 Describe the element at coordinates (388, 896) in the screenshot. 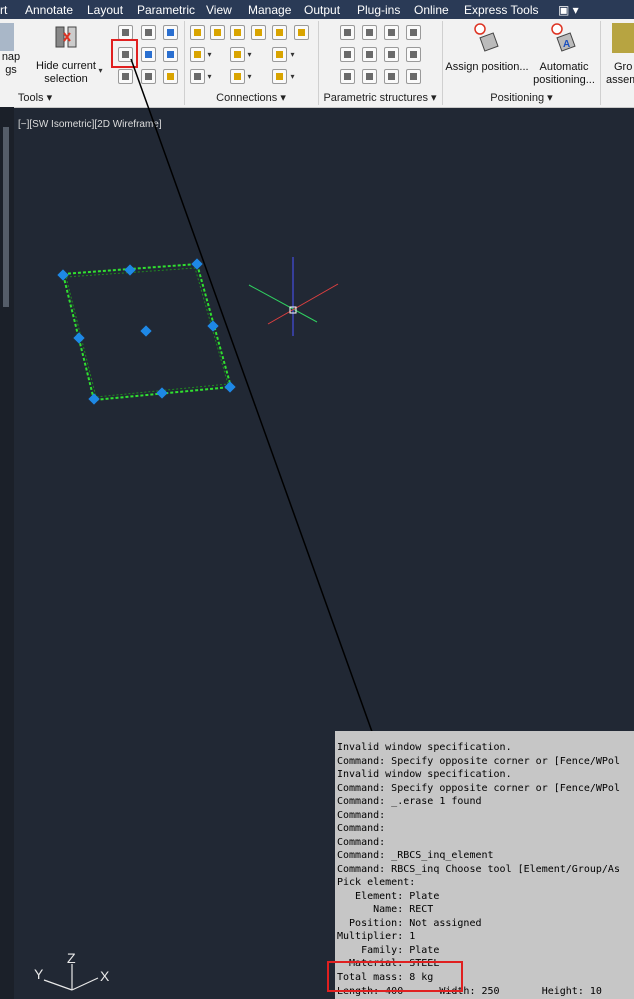

I see `command-line: Element: Plate` at that location.